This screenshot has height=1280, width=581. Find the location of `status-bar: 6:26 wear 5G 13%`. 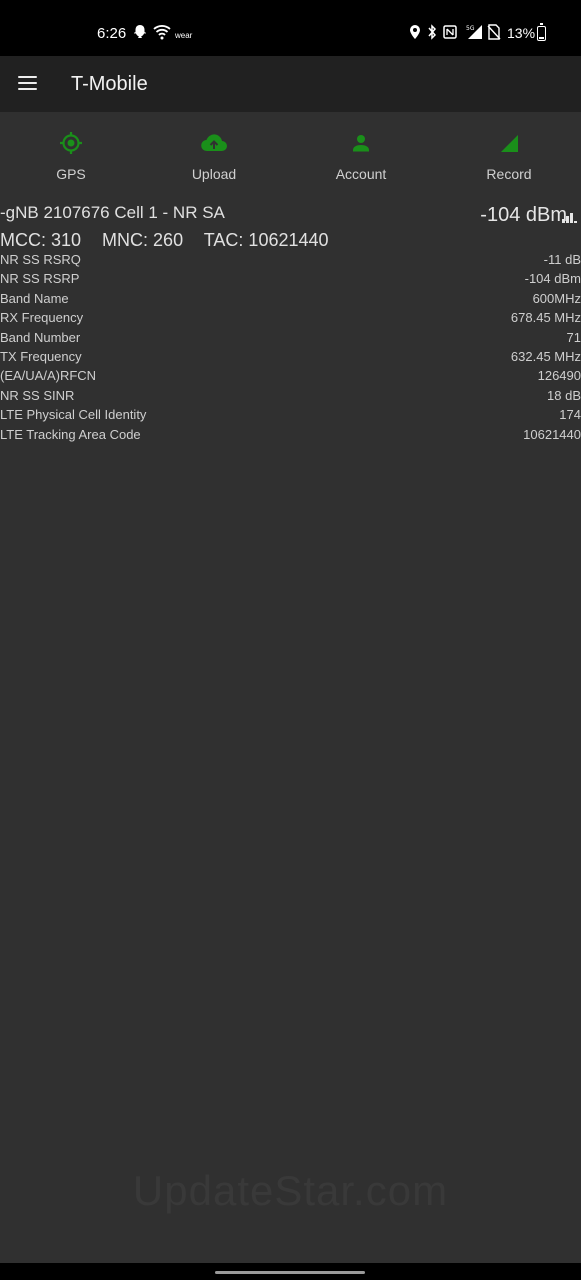

status-bar: 6:26 wear 5G 13% is located at coordinates (290, 28).